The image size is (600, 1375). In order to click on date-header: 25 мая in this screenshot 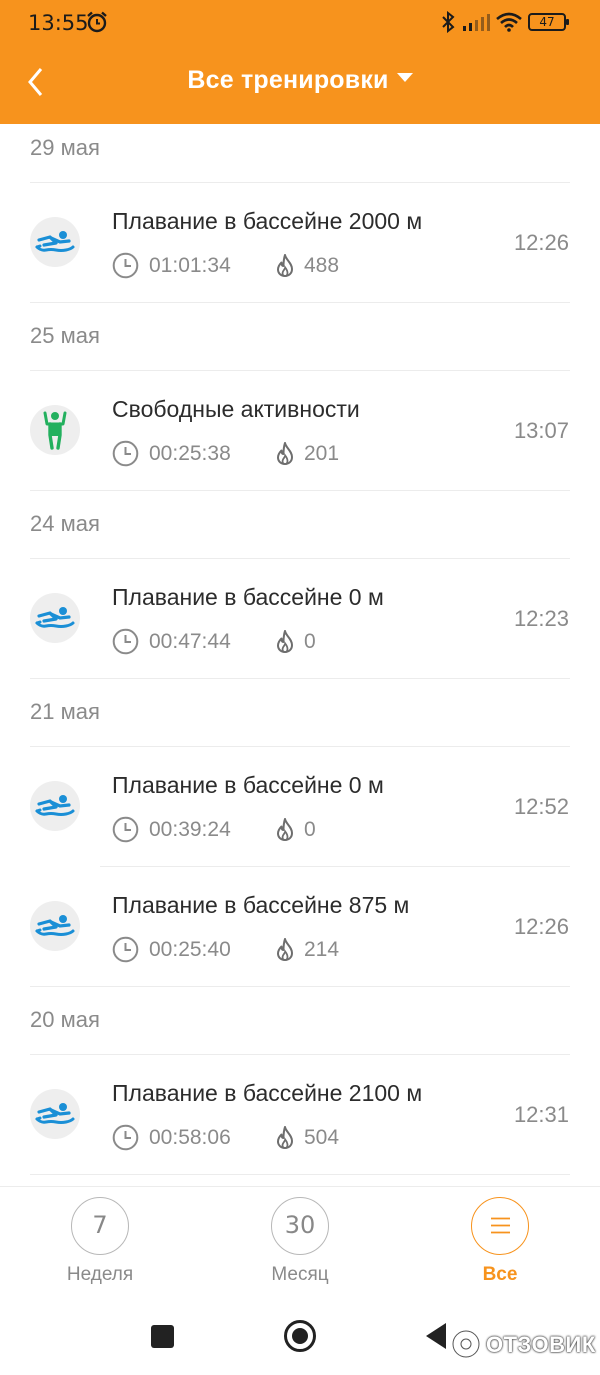, I will do `click(65, 335)`.